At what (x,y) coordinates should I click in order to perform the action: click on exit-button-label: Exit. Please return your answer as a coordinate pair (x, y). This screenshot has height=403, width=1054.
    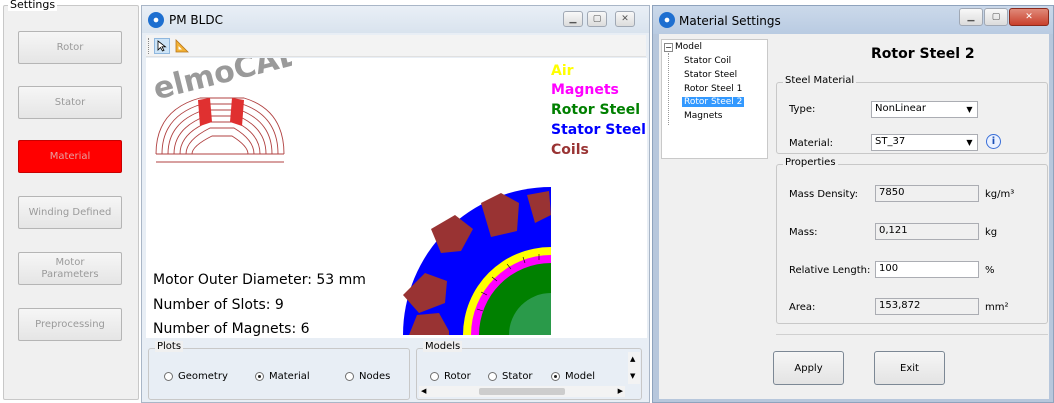
    Looking at the image, I should click on (909, 368).